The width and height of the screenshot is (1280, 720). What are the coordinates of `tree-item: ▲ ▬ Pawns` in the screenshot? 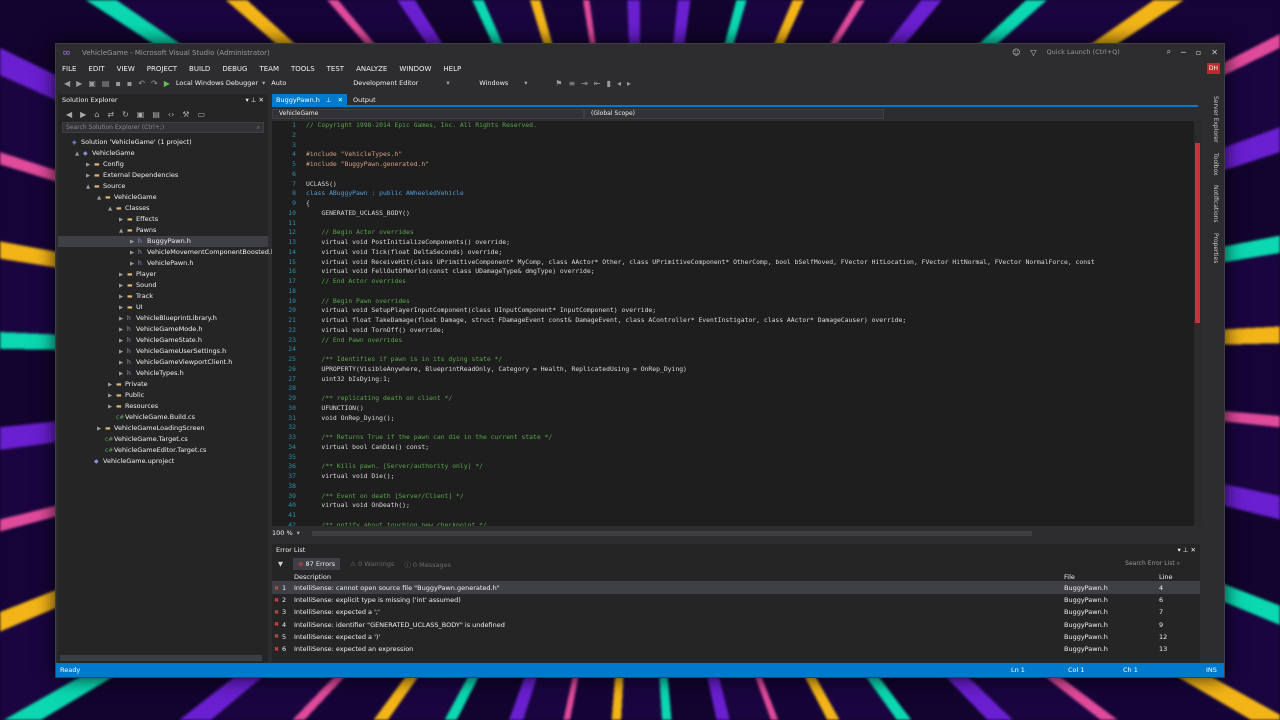 It's located at (163, 230).